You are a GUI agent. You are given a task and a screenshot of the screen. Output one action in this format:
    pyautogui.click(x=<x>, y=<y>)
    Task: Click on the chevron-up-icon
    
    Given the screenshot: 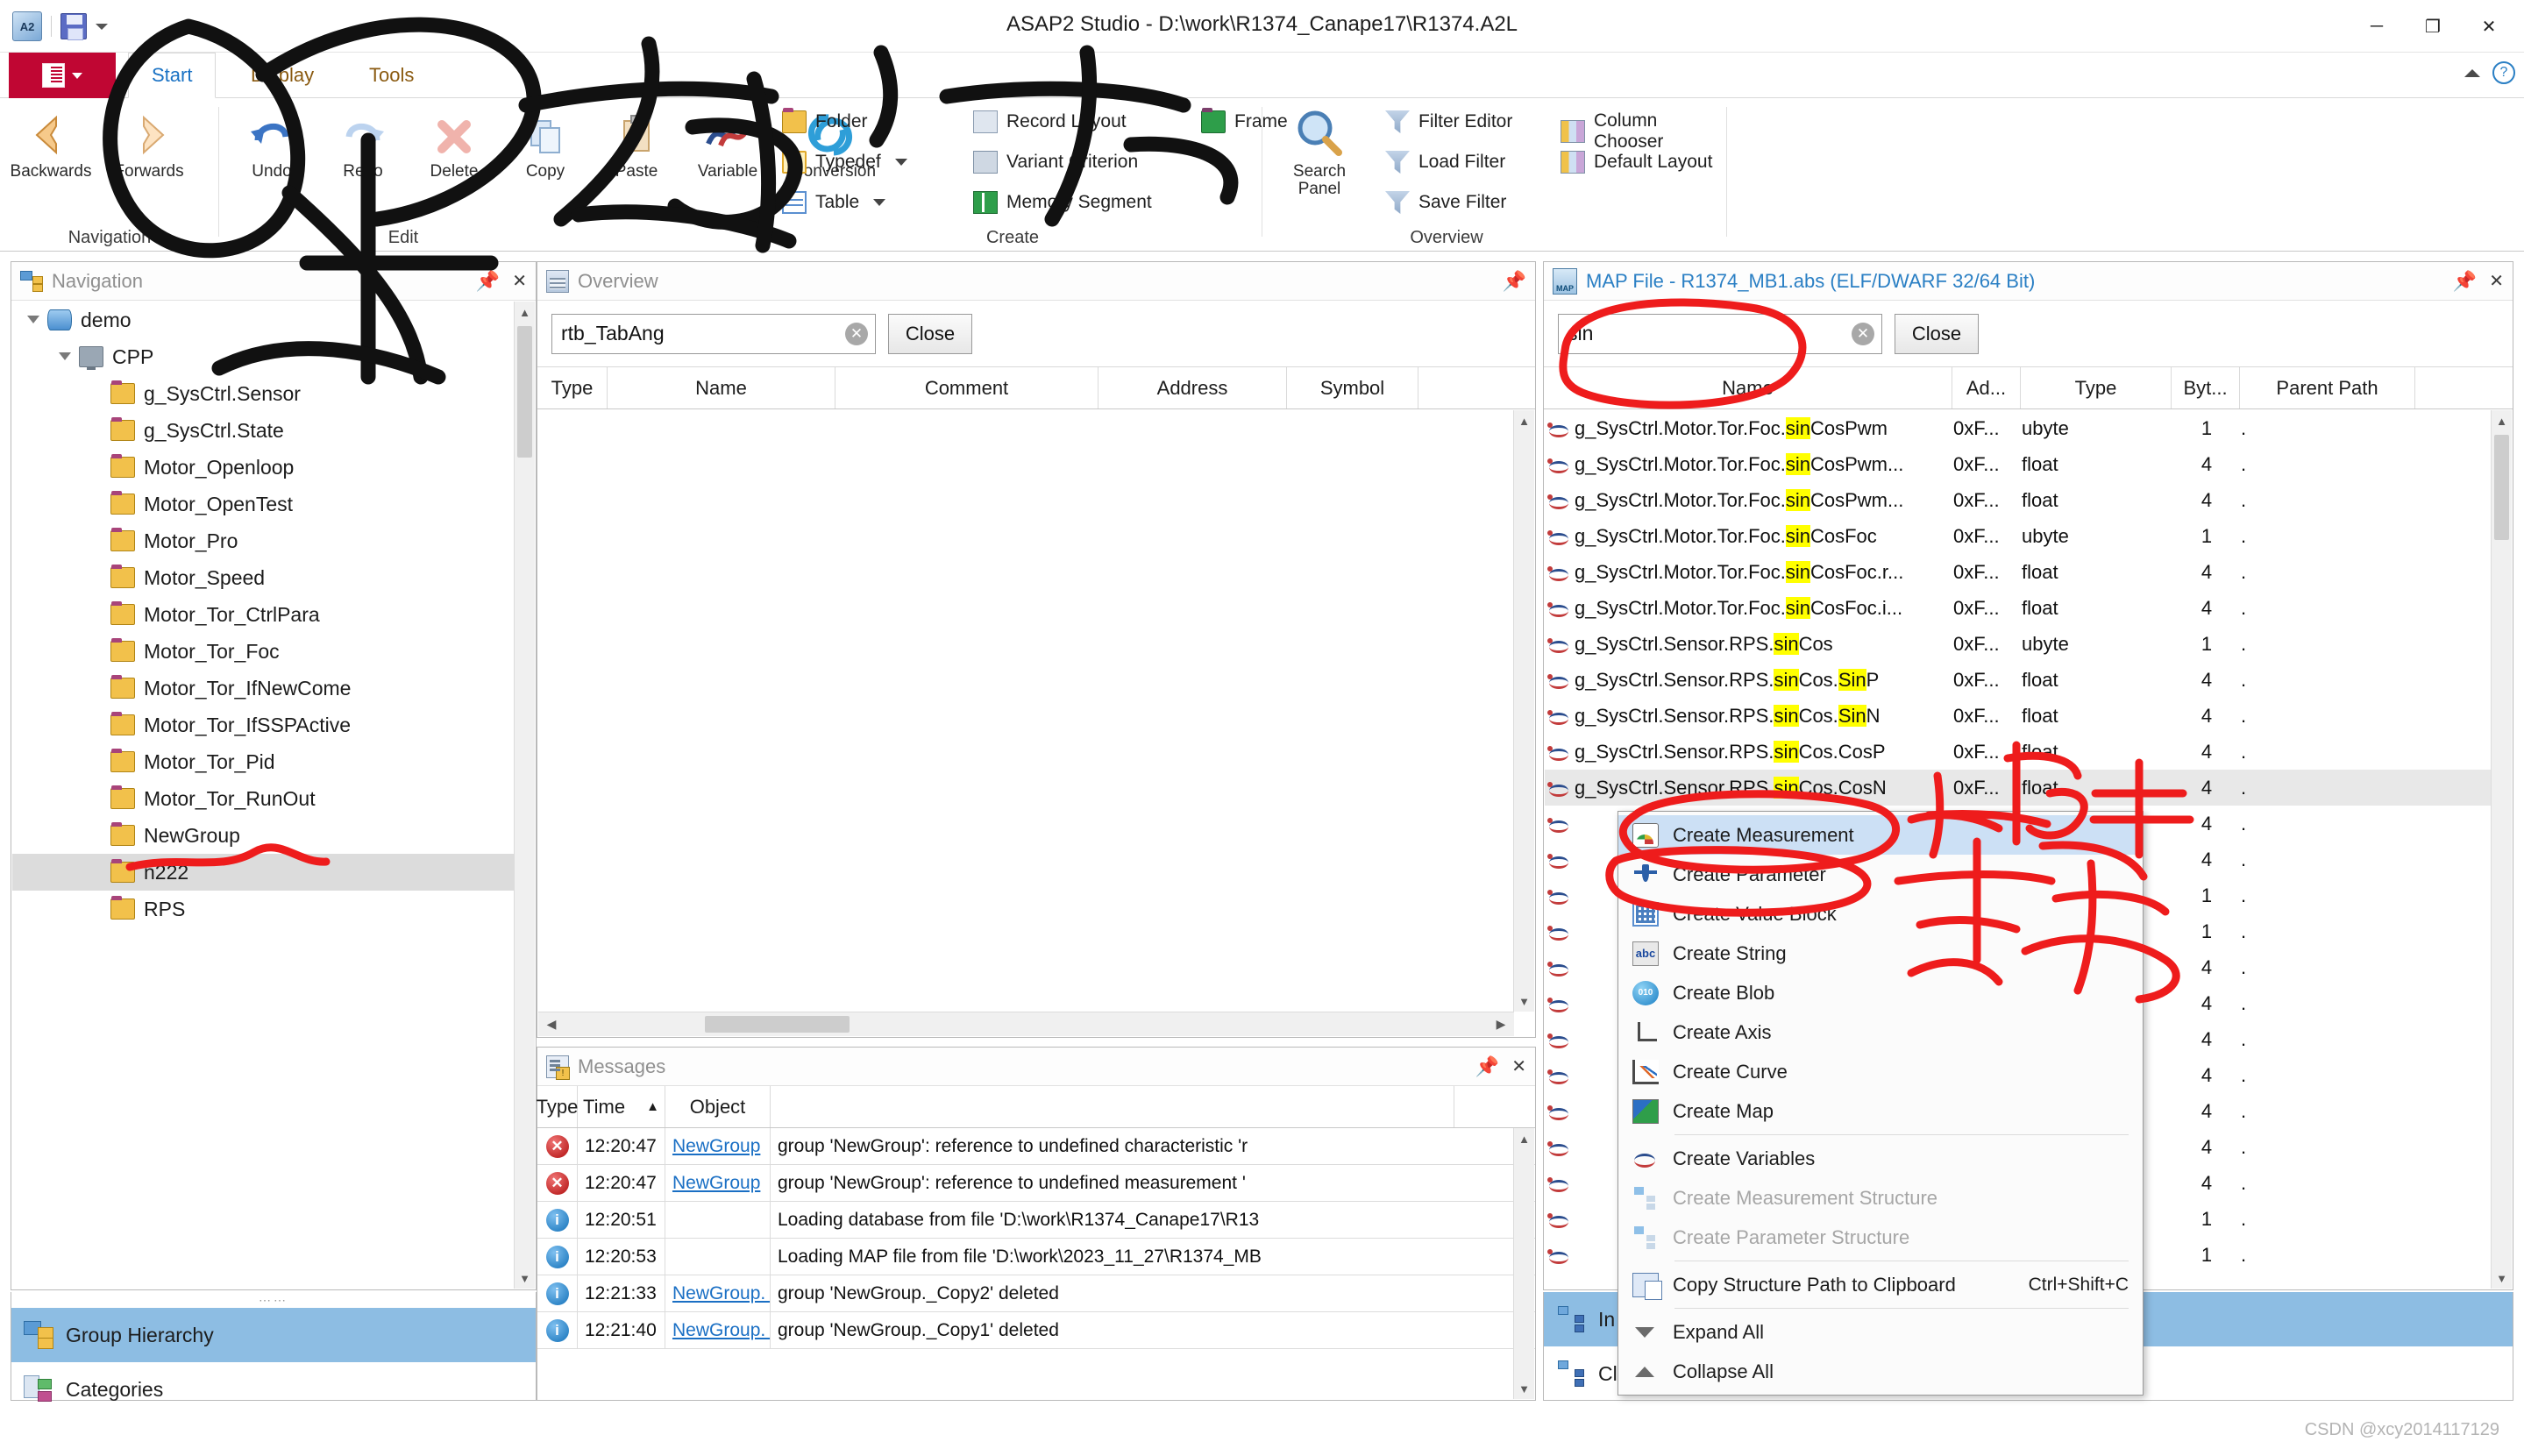 What is the action you would take?
    pyautogui.click(x=2472, y=72)
    